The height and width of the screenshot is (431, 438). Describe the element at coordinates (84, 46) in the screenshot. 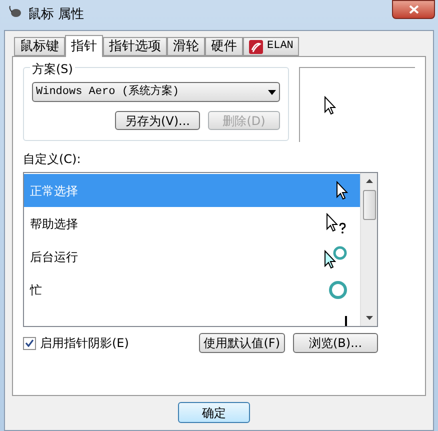

I see `tab: 指针` at that location.